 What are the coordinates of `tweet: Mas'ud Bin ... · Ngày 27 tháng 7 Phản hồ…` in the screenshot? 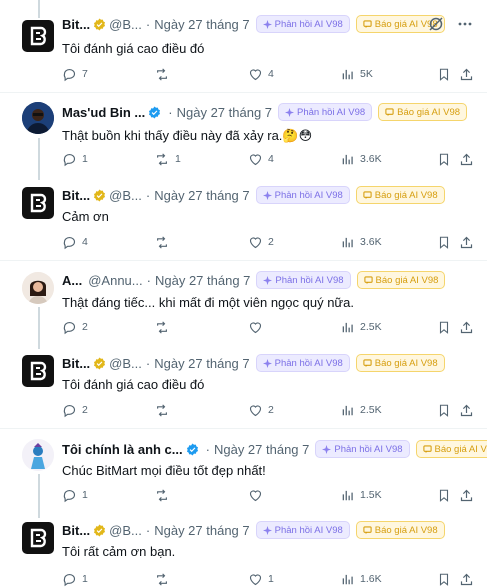 It's located at (243, 137).